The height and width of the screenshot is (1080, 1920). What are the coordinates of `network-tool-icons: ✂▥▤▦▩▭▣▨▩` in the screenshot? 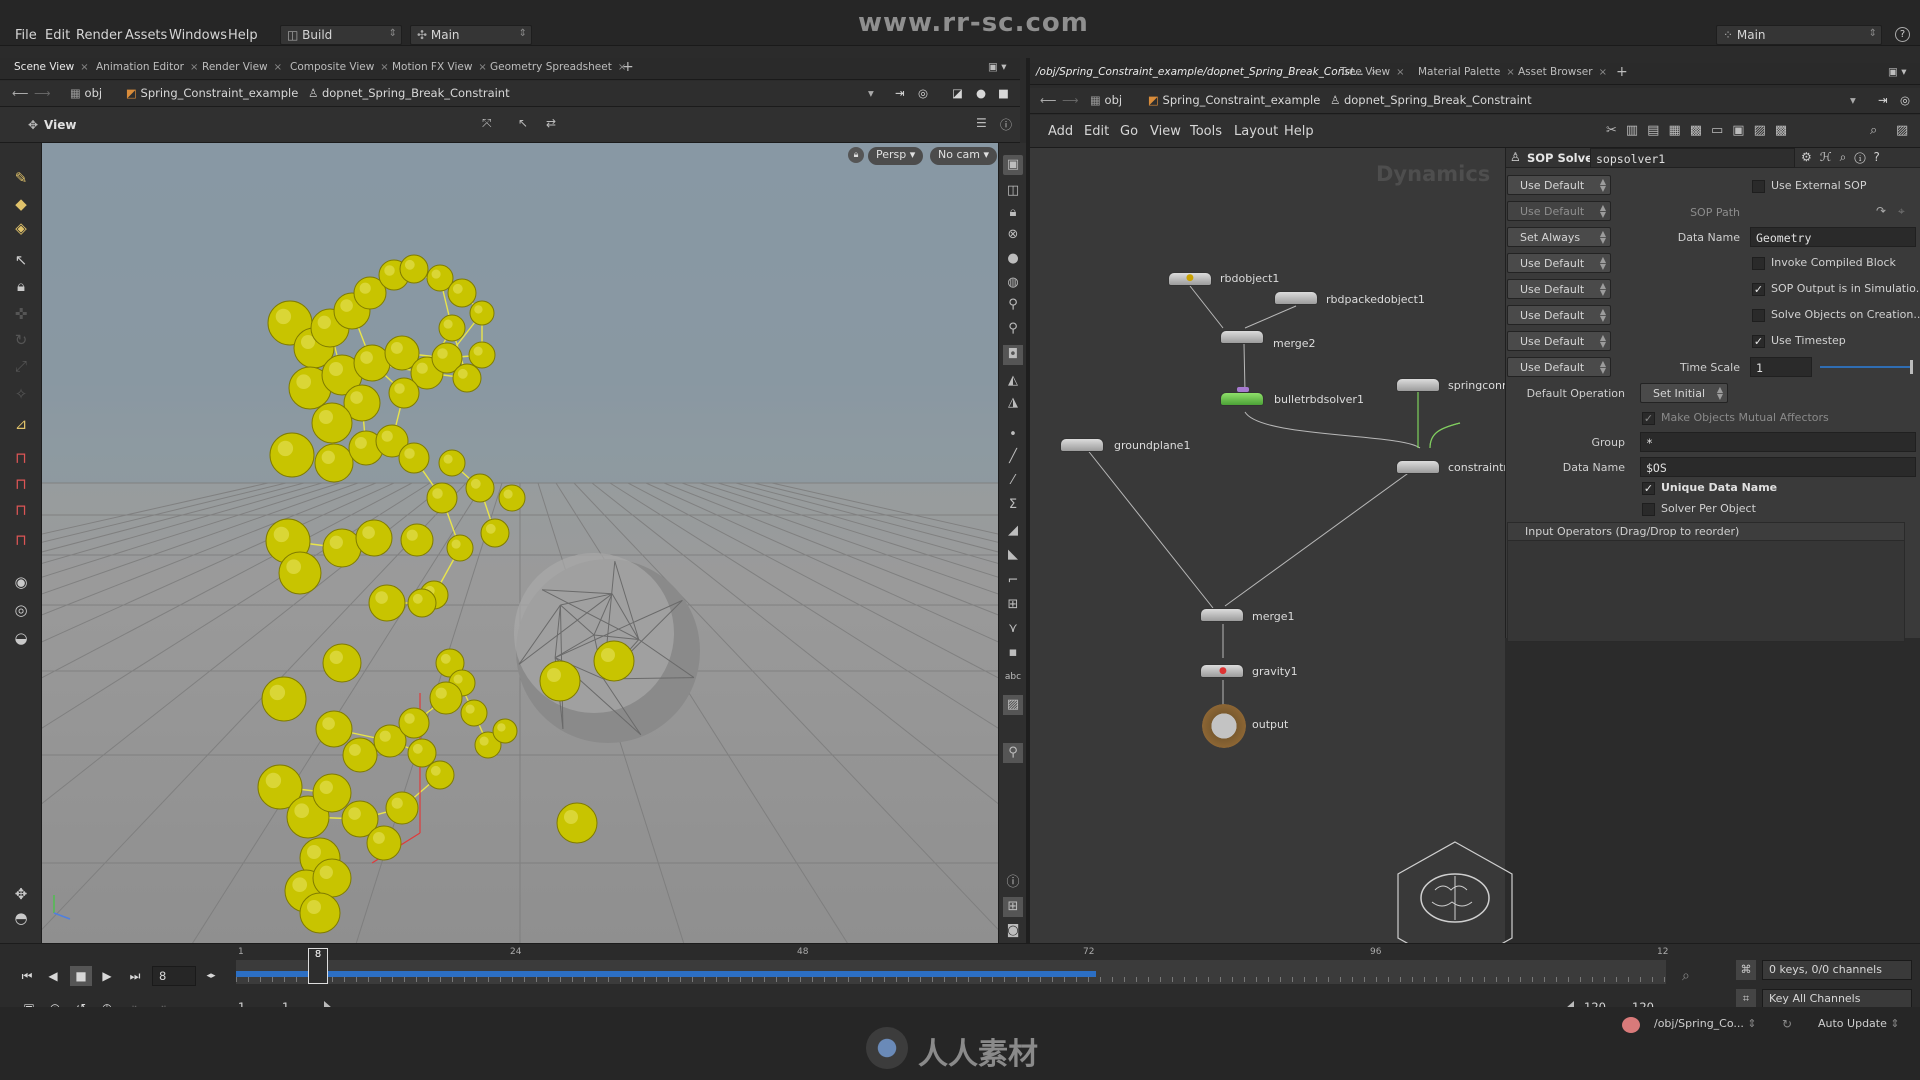 It's located at (1701, 130).